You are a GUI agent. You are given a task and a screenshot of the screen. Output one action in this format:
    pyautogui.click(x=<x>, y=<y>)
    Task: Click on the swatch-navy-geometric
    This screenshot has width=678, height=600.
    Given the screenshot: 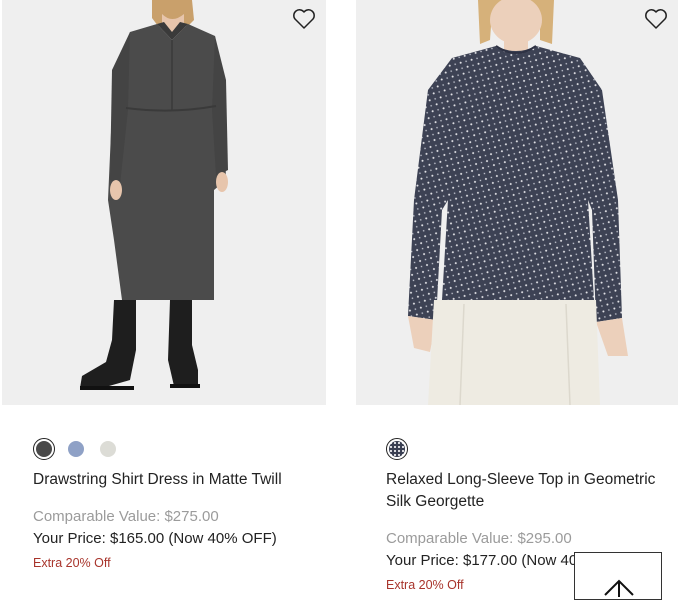 What is the action you would take?
    pyautogui.click(x=397, y=449)
    